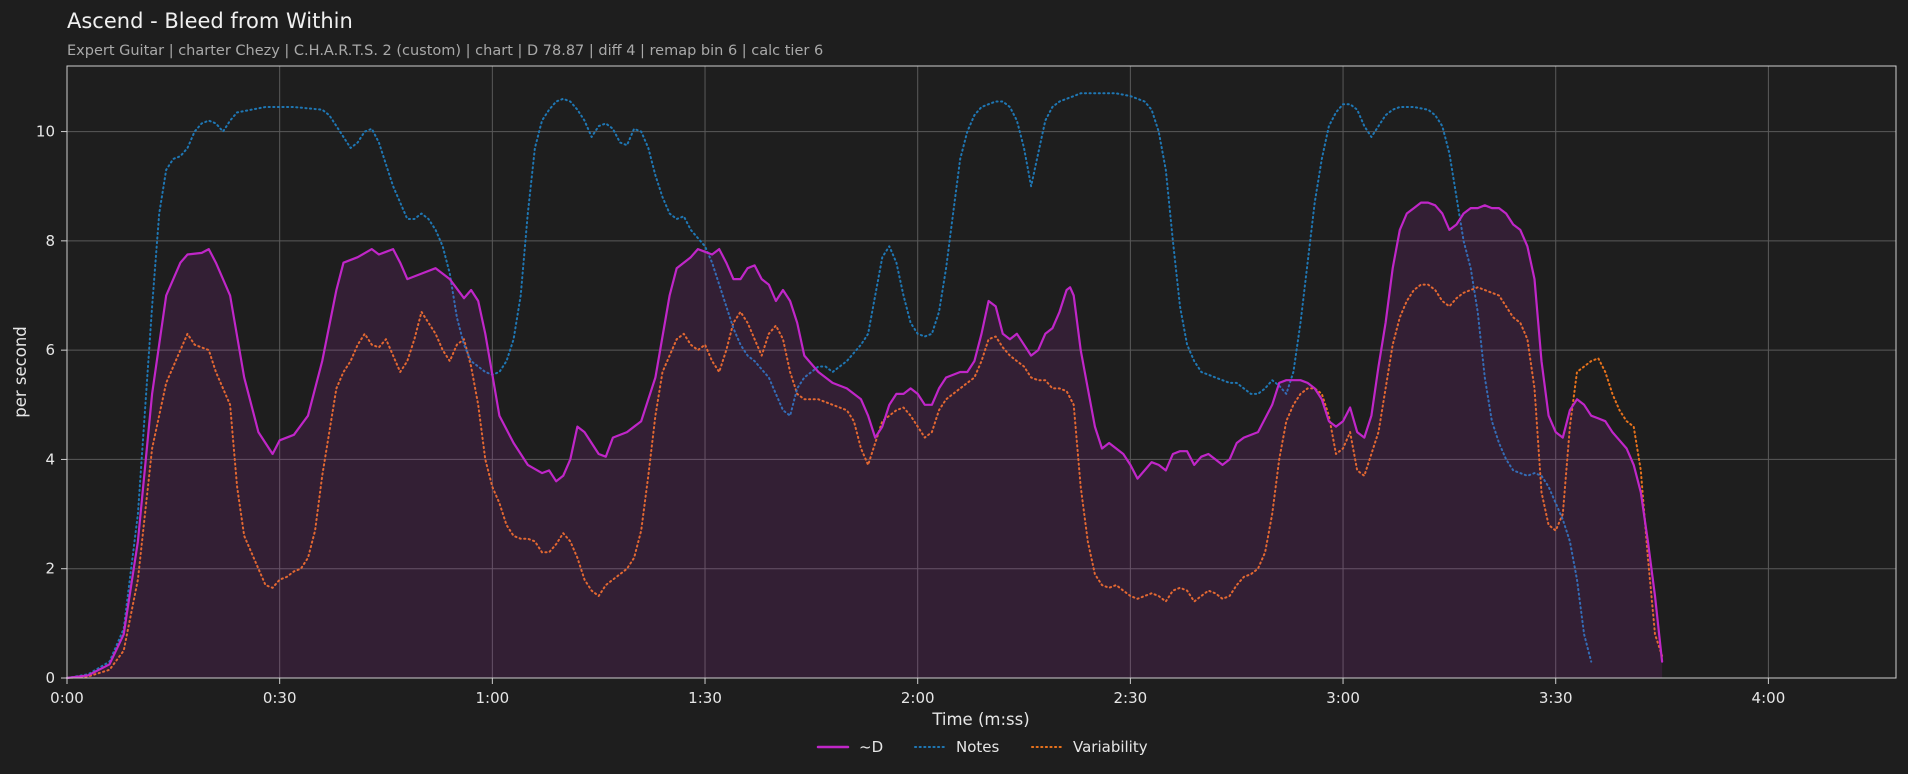 The width and height of the screenshot is (1908, 774). What do you see at coordinates (20, 372) in the screenshot?
I see `y-axis-label: per second` at bounding box center [20, 372].